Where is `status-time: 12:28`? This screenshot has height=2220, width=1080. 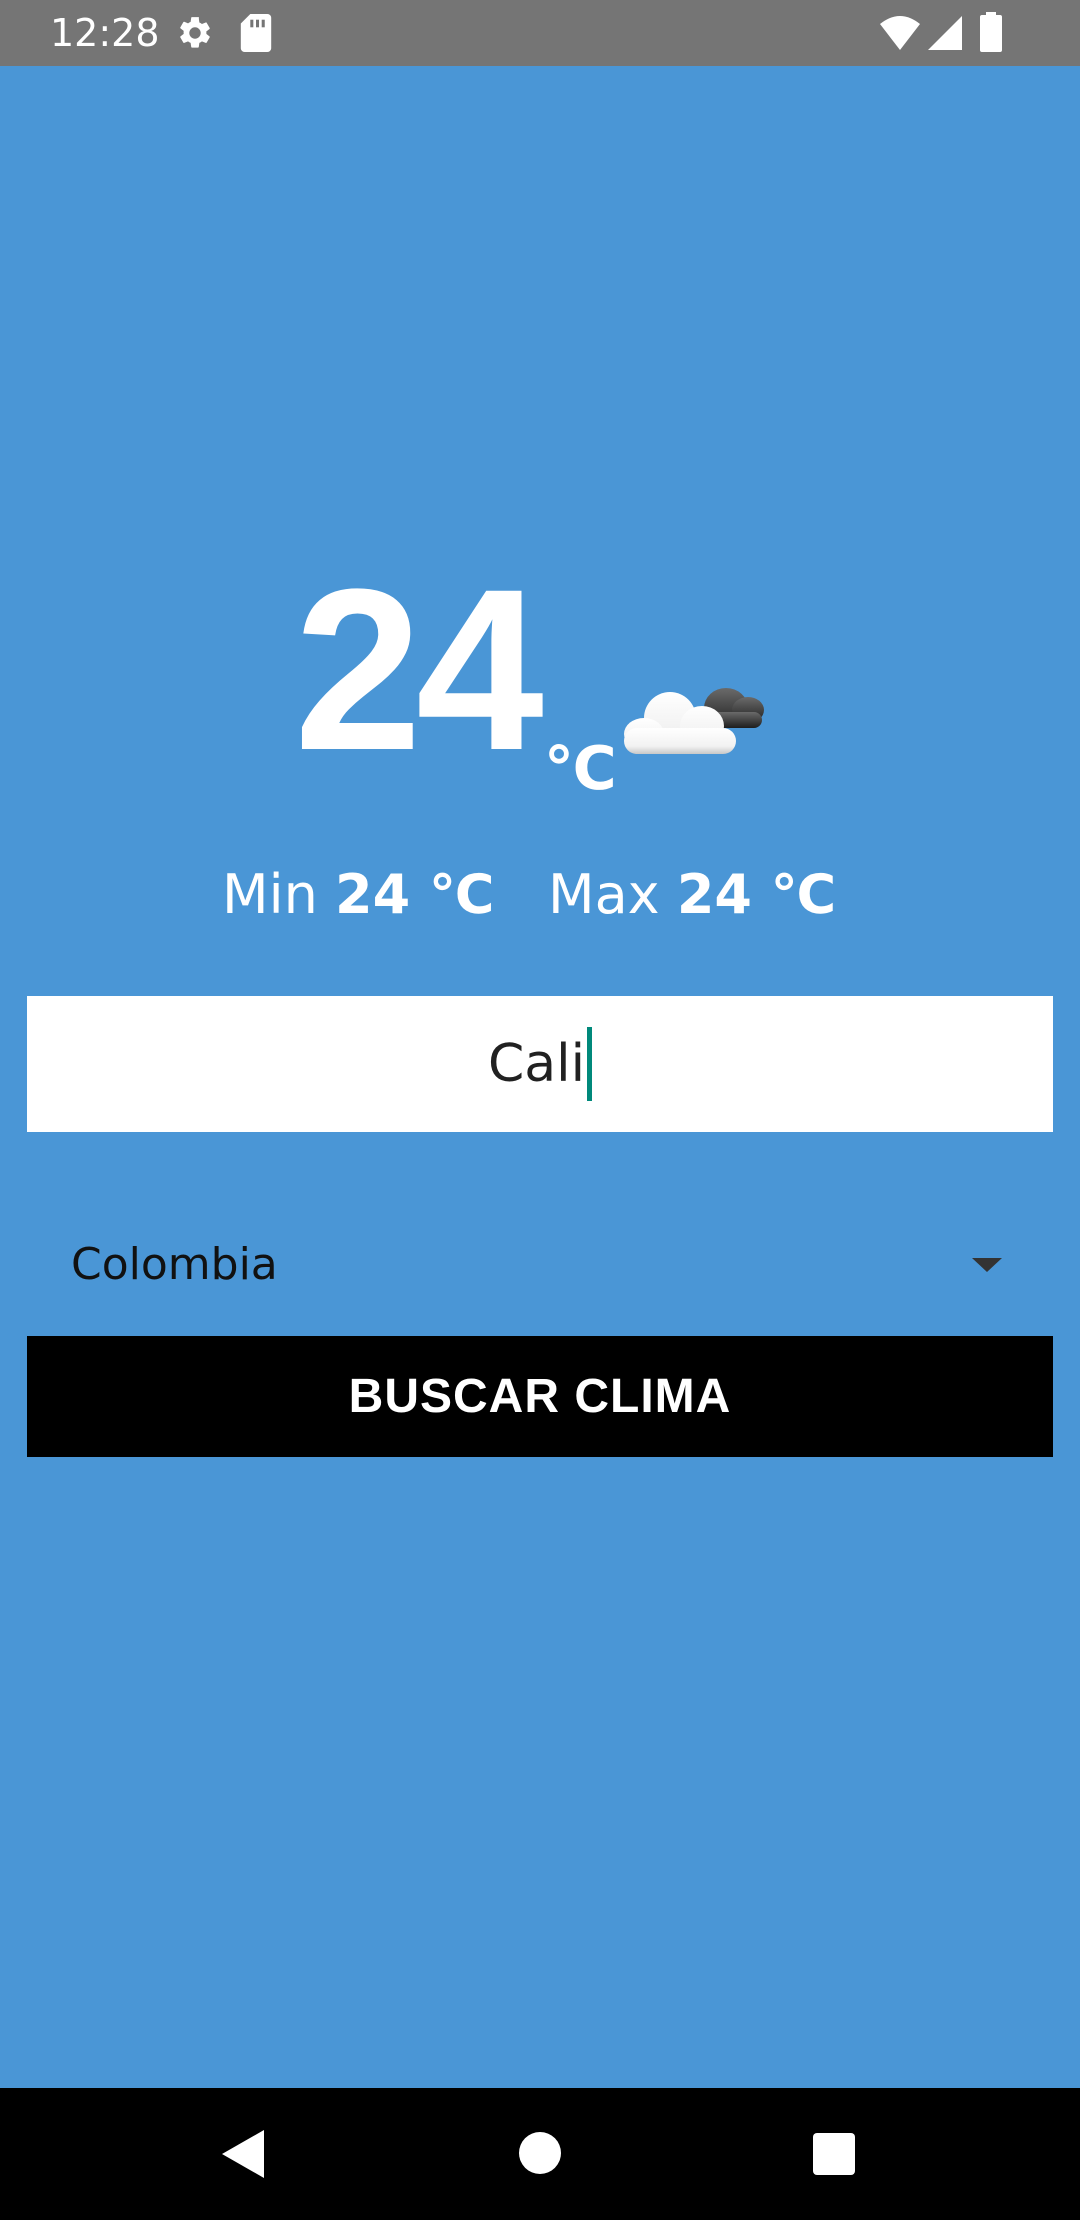 status-time: 12:28 is located at coordinates (105, 33).